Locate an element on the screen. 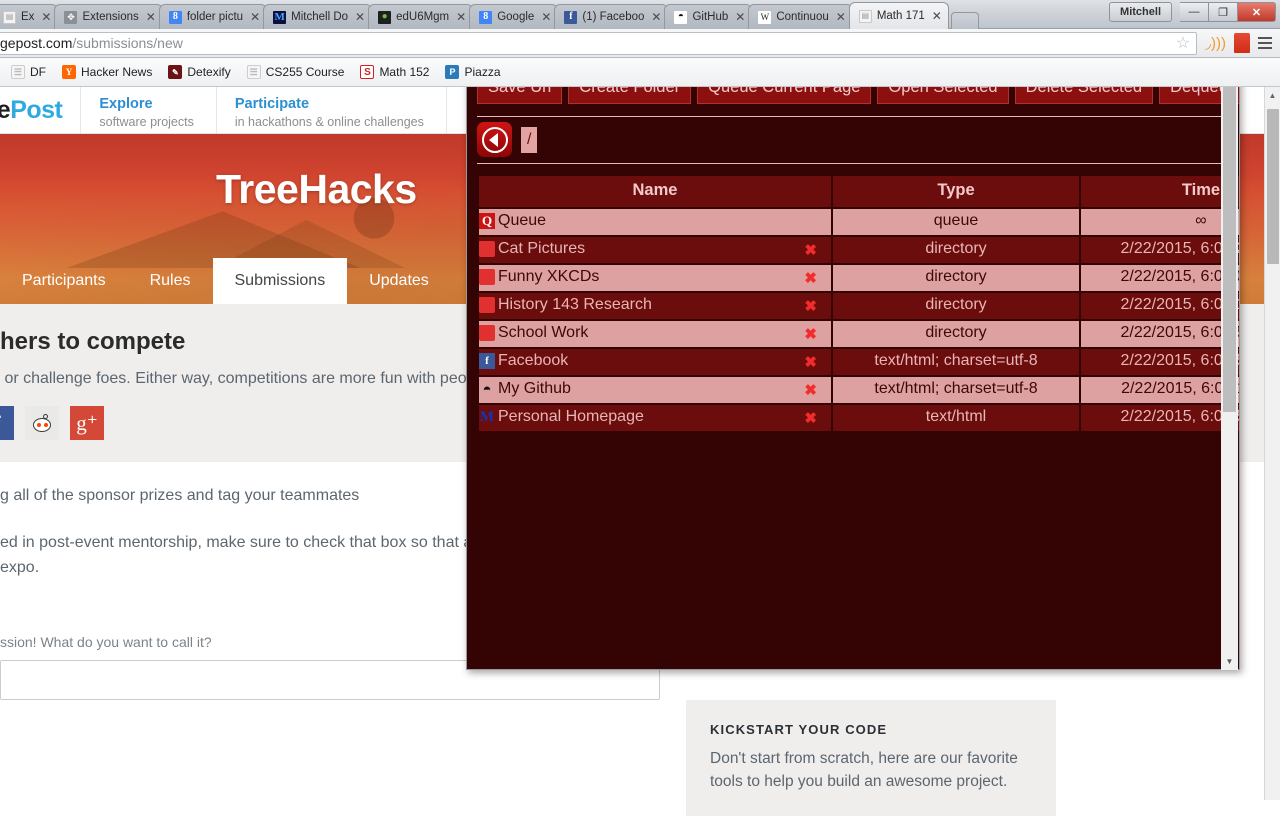 The width and height of the screenshot is (1280, 816). row-name-label: Personal Homepage is located at coordinates (571, 417).